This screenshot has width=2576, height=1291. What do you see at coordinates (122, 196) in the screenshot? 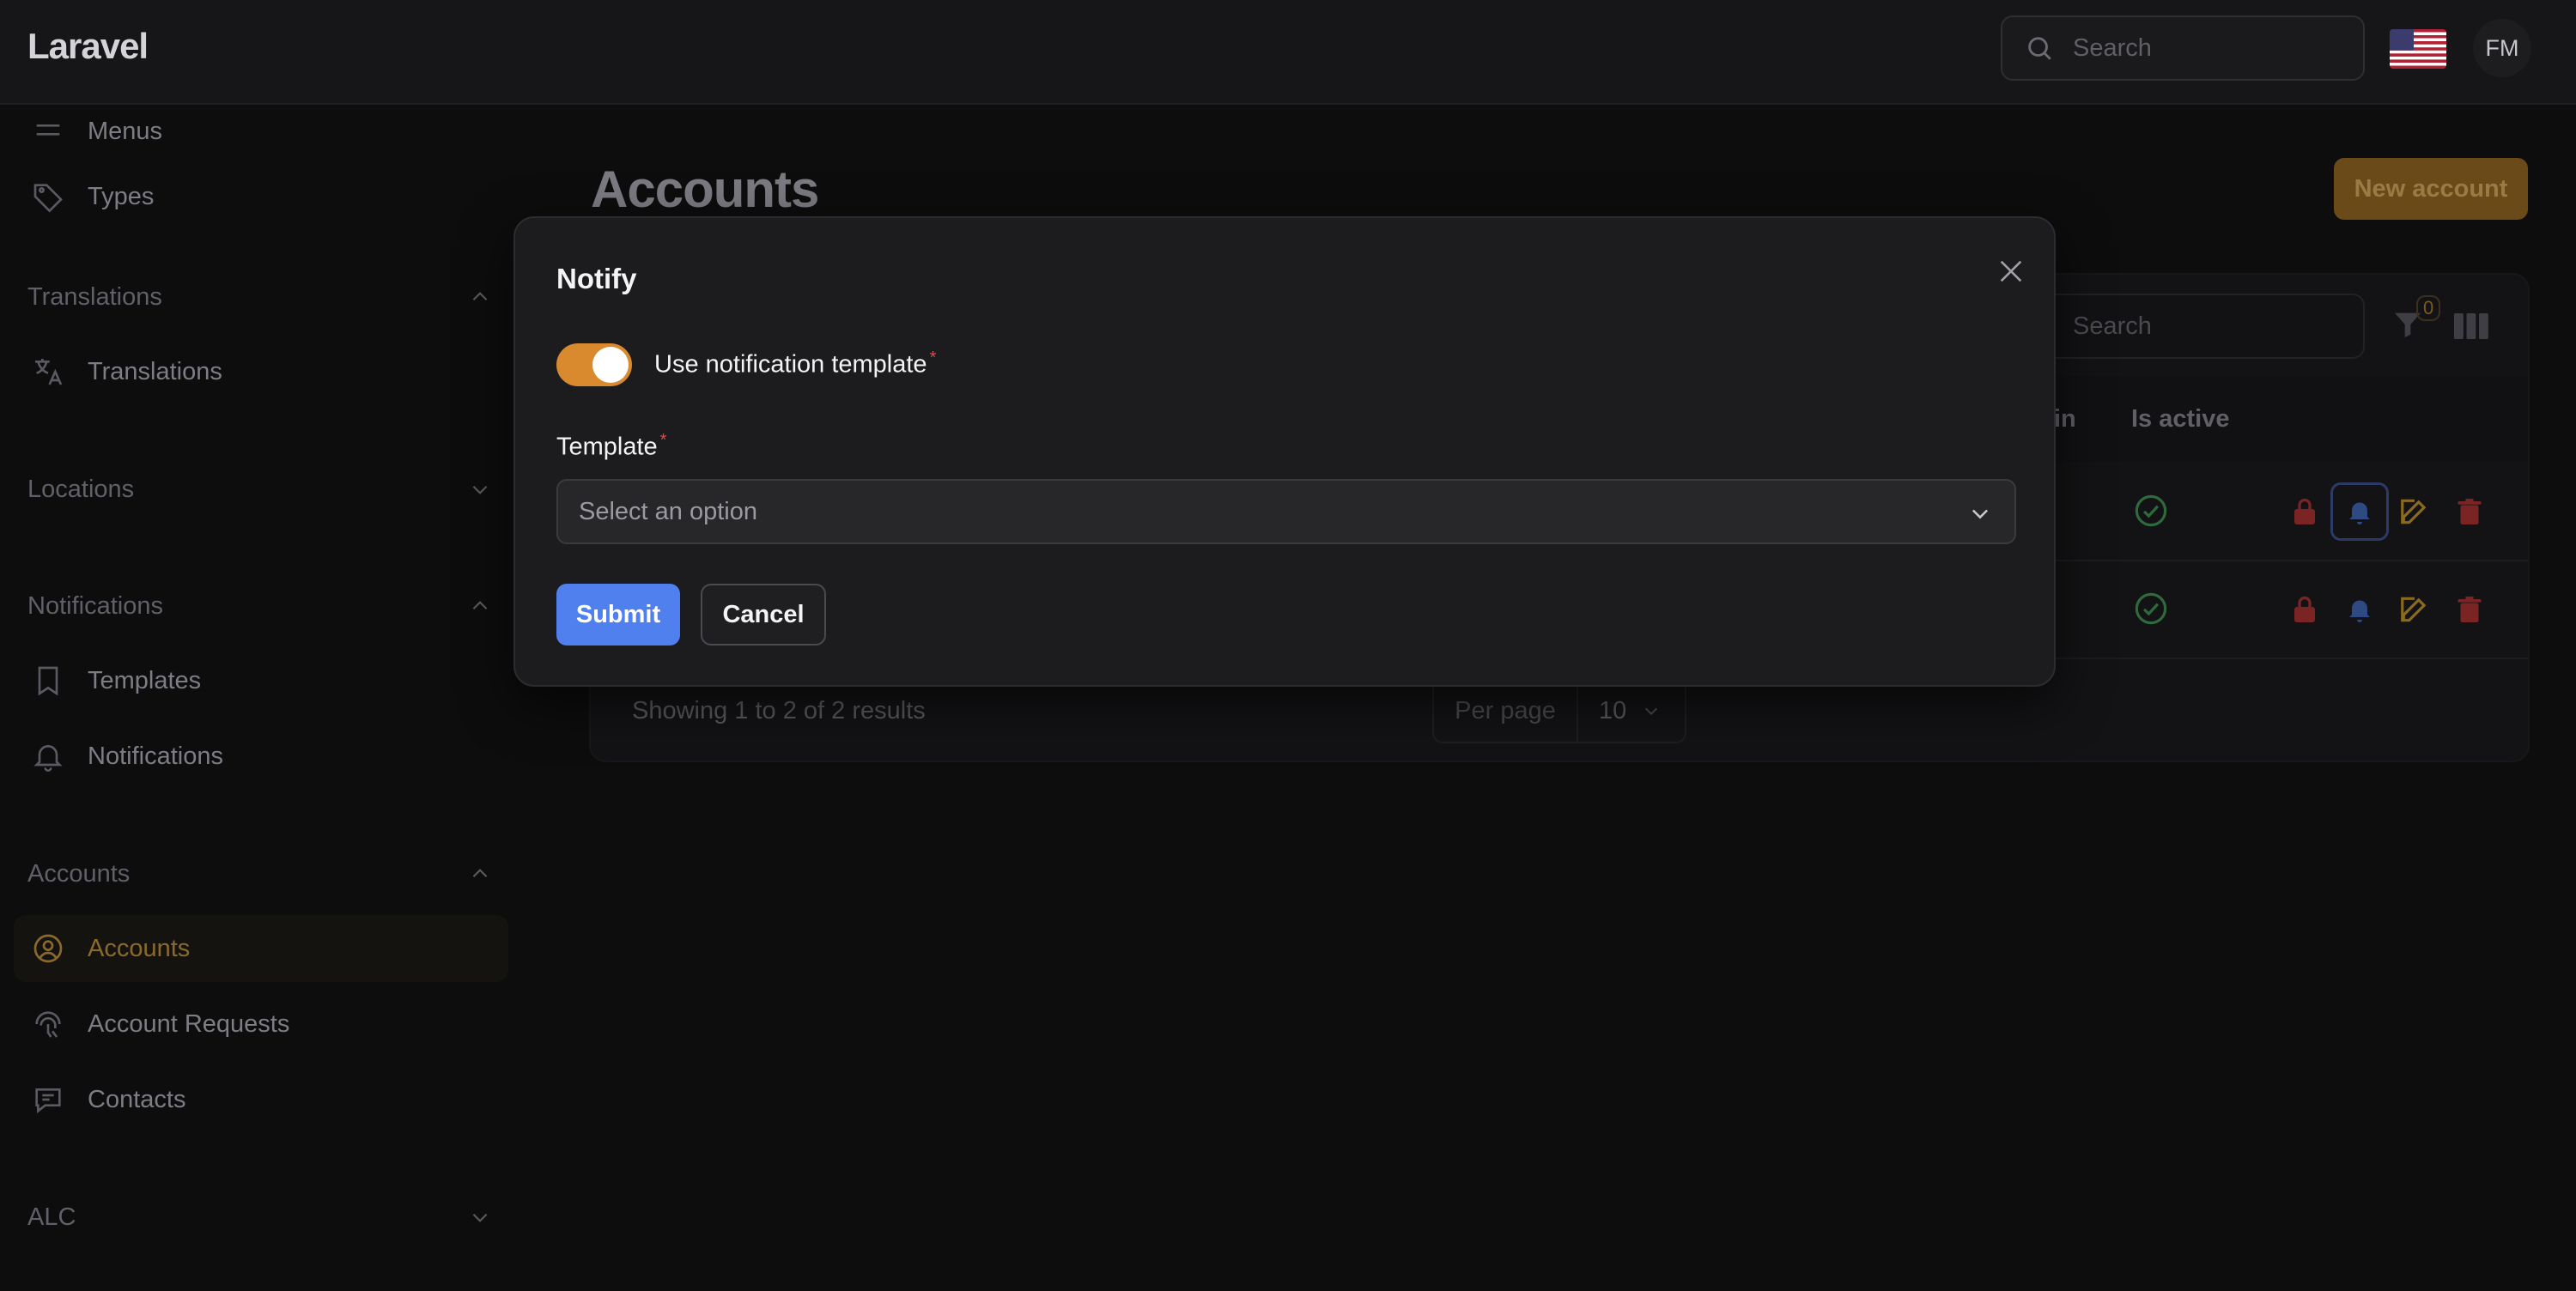
I see `sidebar-item-label: Types` at bounding box center [122, 196].